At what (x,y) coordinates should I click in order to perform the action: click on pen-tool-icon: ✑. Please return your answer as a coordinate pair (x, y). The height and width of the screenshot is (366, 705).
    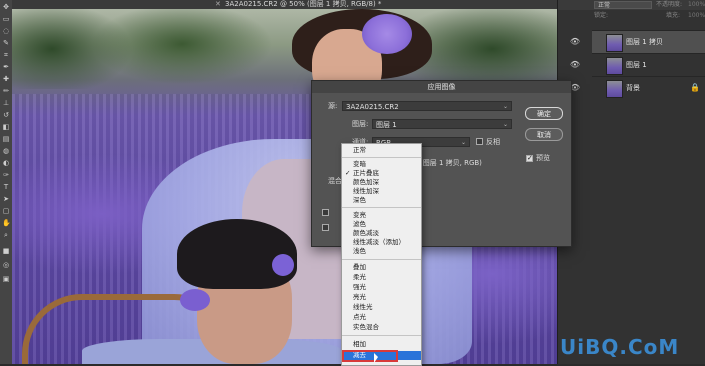
    Looking at the image, I should click on (6, 175).